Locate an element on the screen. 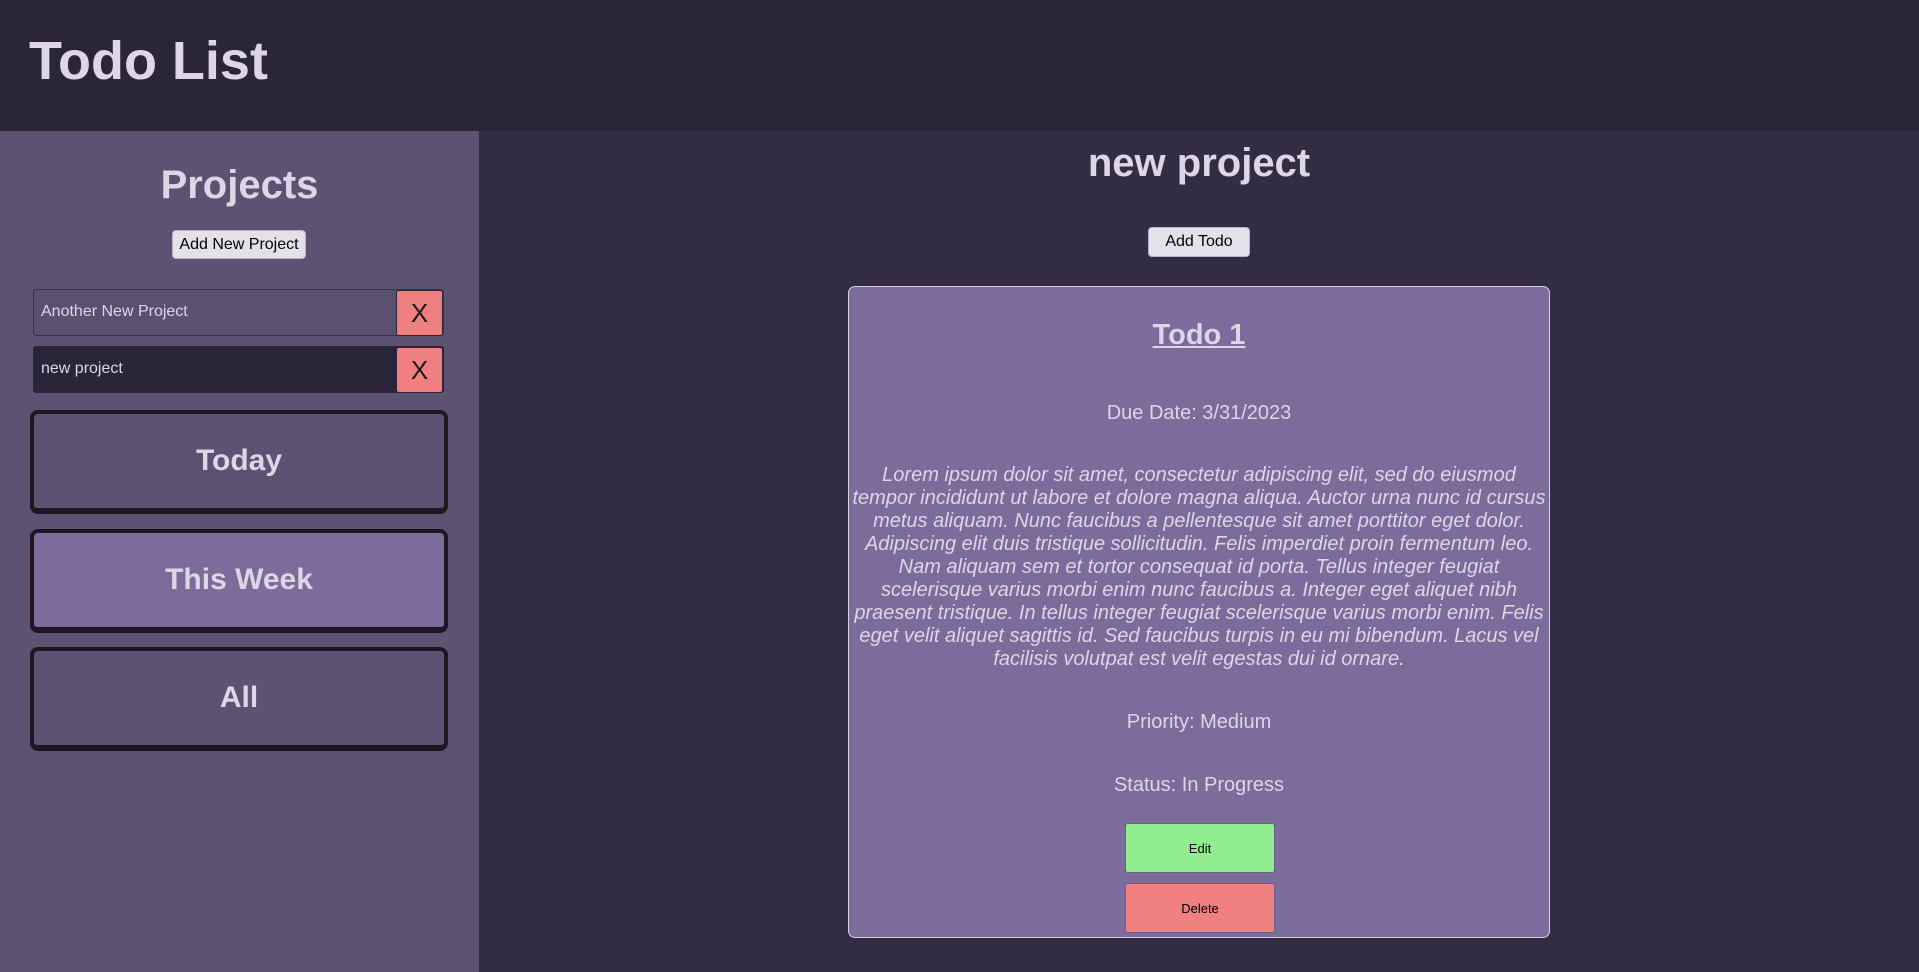  todo-status: Status: In Progress is located at coordinates (1199, 785).